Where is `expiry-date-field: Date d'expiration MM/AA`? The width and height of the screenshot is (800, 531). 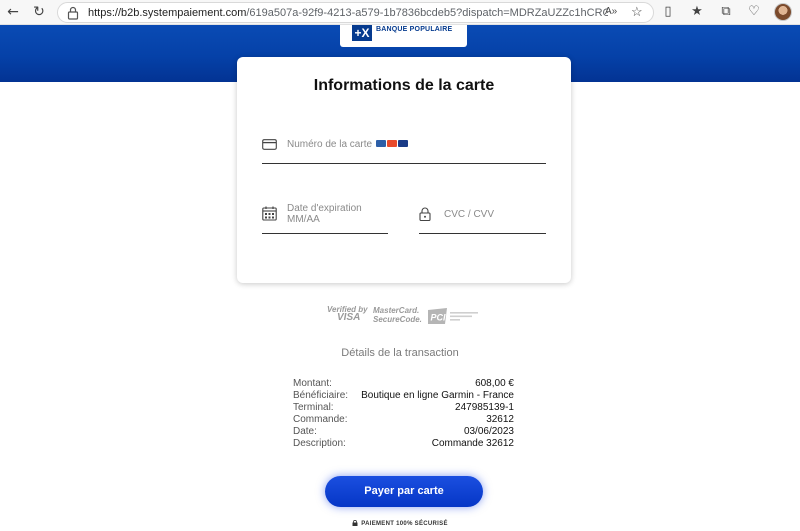 expiry-date-field: Date d'expiration MM/AA is located at coordinates (325, 215).